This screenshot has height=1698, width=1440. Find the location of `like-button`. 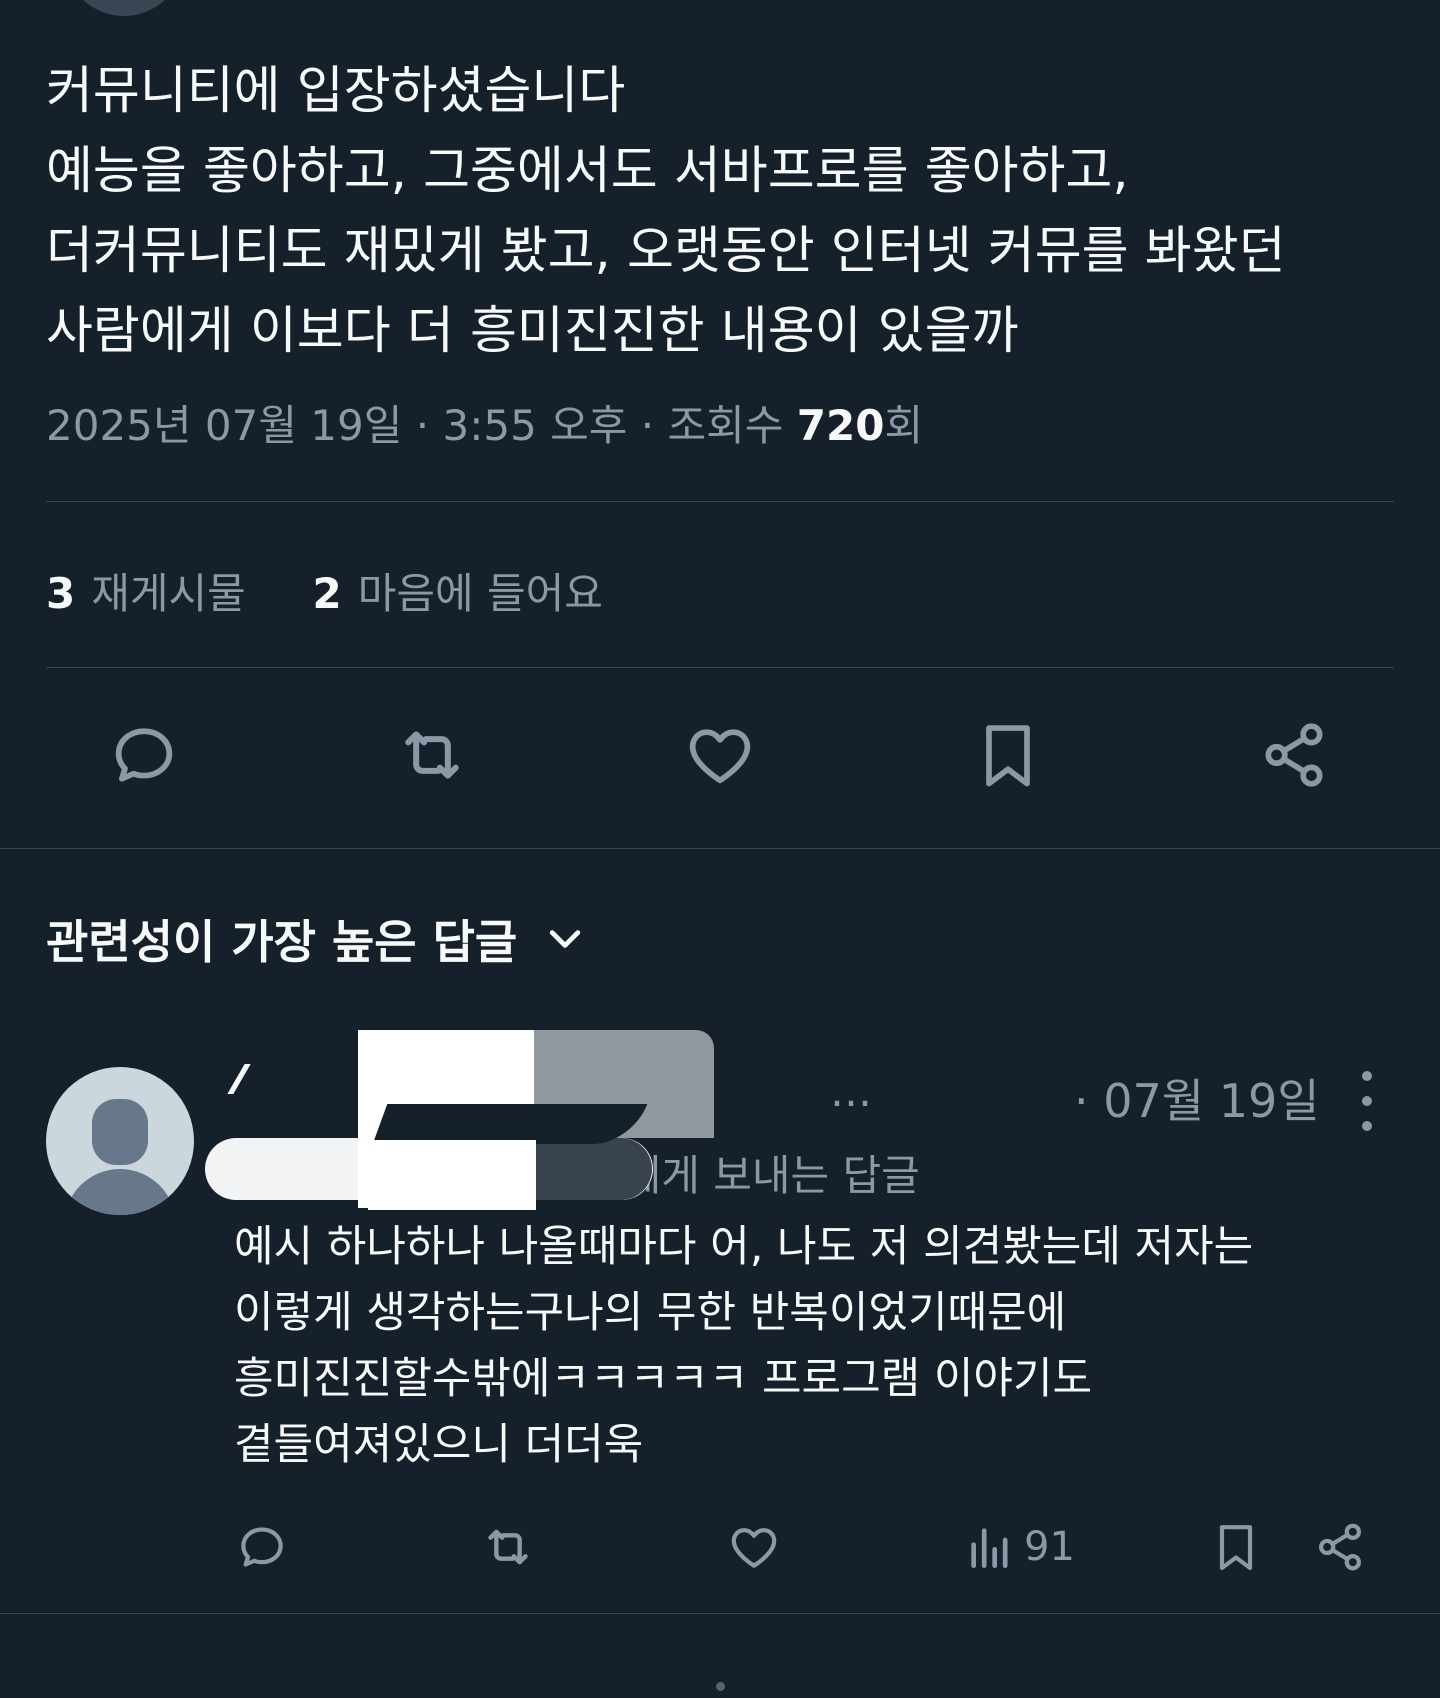

like-button is located at coordinates (720, 755).